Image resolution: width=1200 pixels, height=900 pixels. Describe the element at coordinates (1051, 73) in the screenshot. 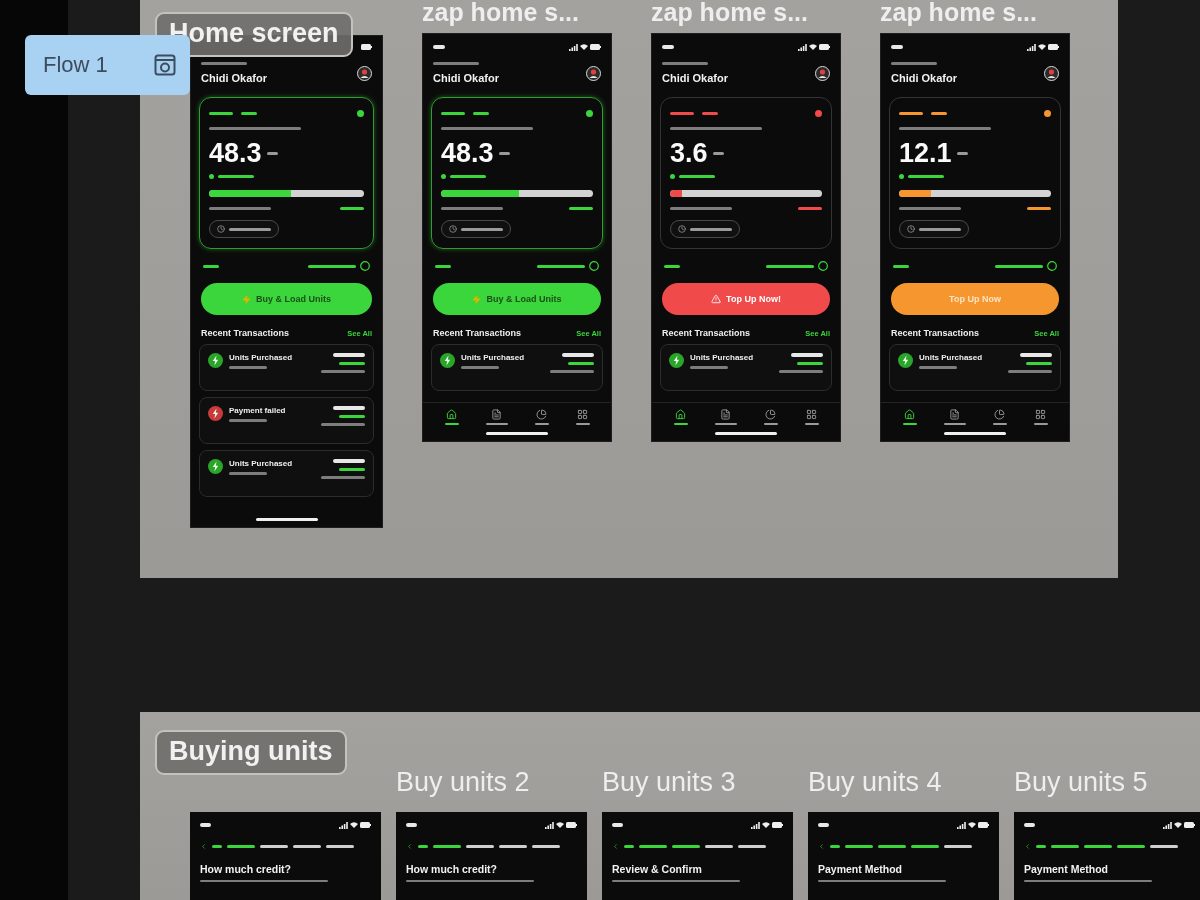

I see `avatar-icon` at that location.